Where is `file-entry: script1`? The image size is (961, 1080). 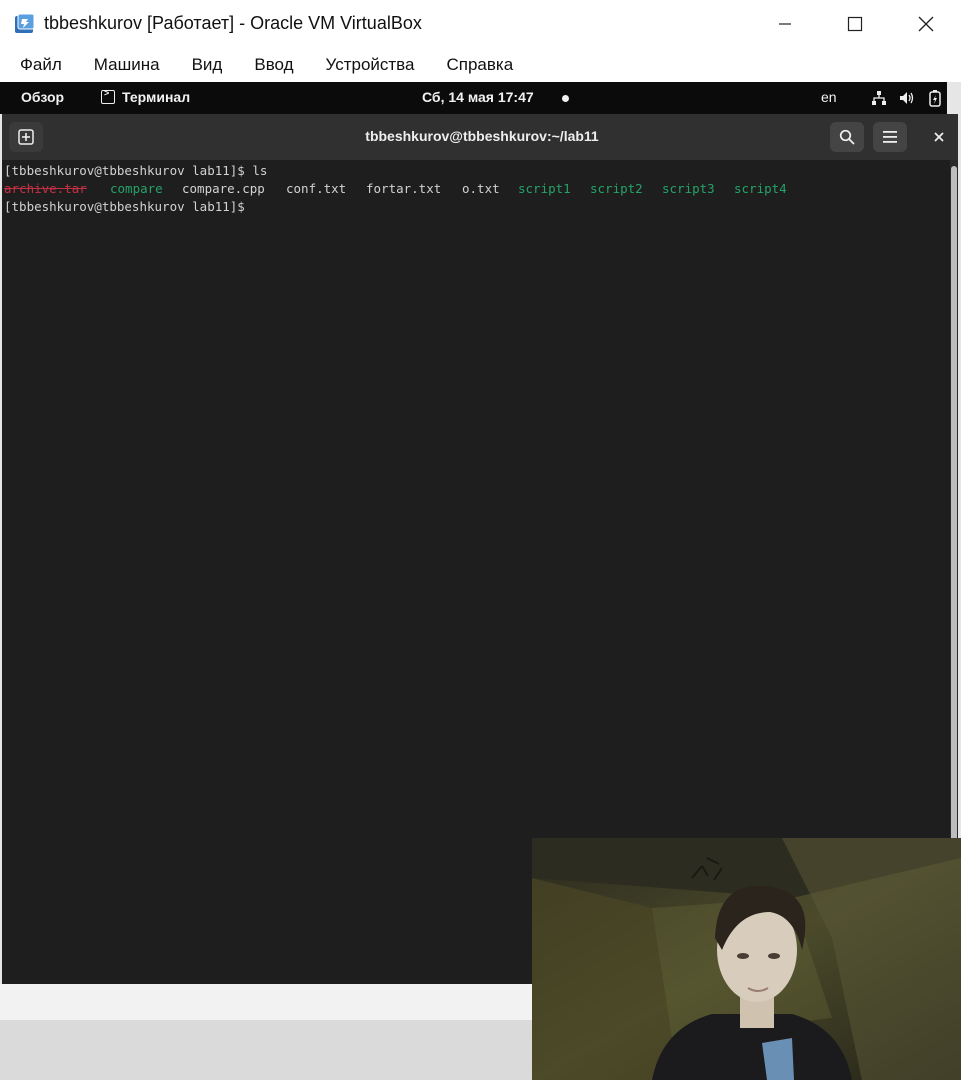
file-entry: script1 is located at coordinates (544, 188).